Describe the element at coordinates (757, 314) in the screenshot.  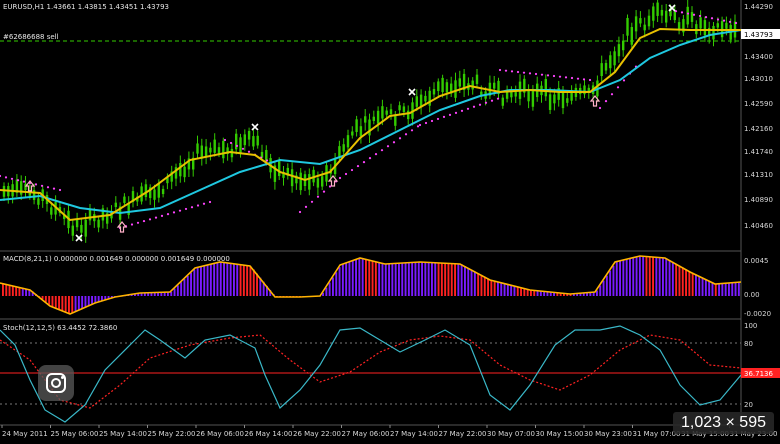
I see `macd-axis-bottom: -0.0020` at that location.